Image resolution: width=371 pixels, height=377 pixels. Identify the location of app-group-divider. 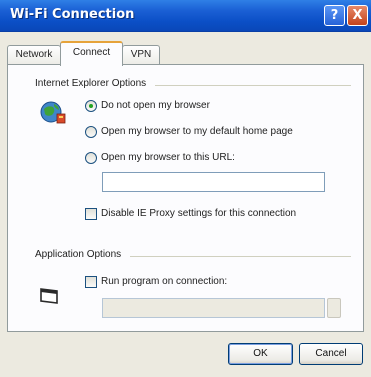
(240, 256).